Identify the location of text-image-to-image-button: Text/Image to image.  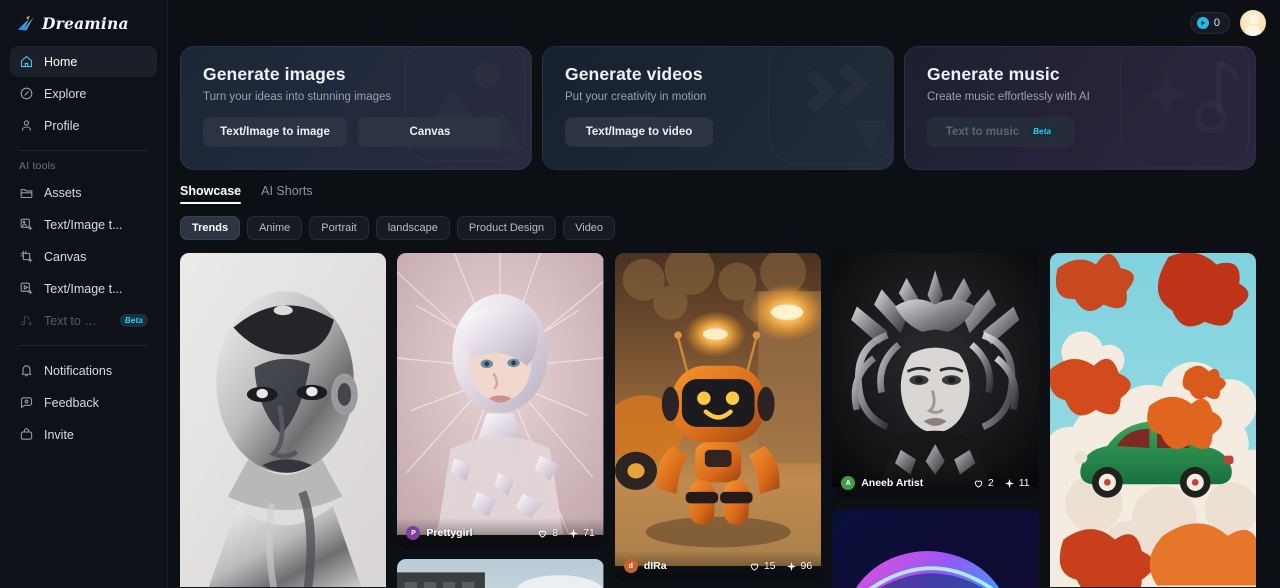
(275, 132).